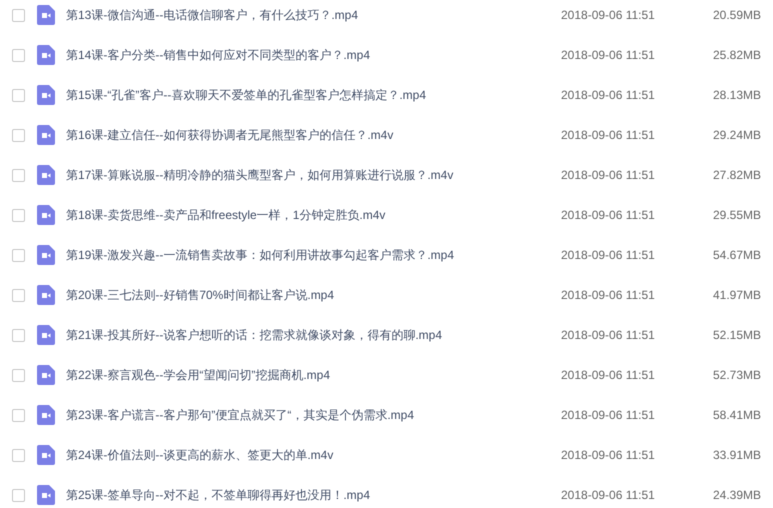 This screenshot has height=508, width=773. Describe the element at coordinates (736, 375) in the screenshot. I see `file-size: 52.73MB` at that location.